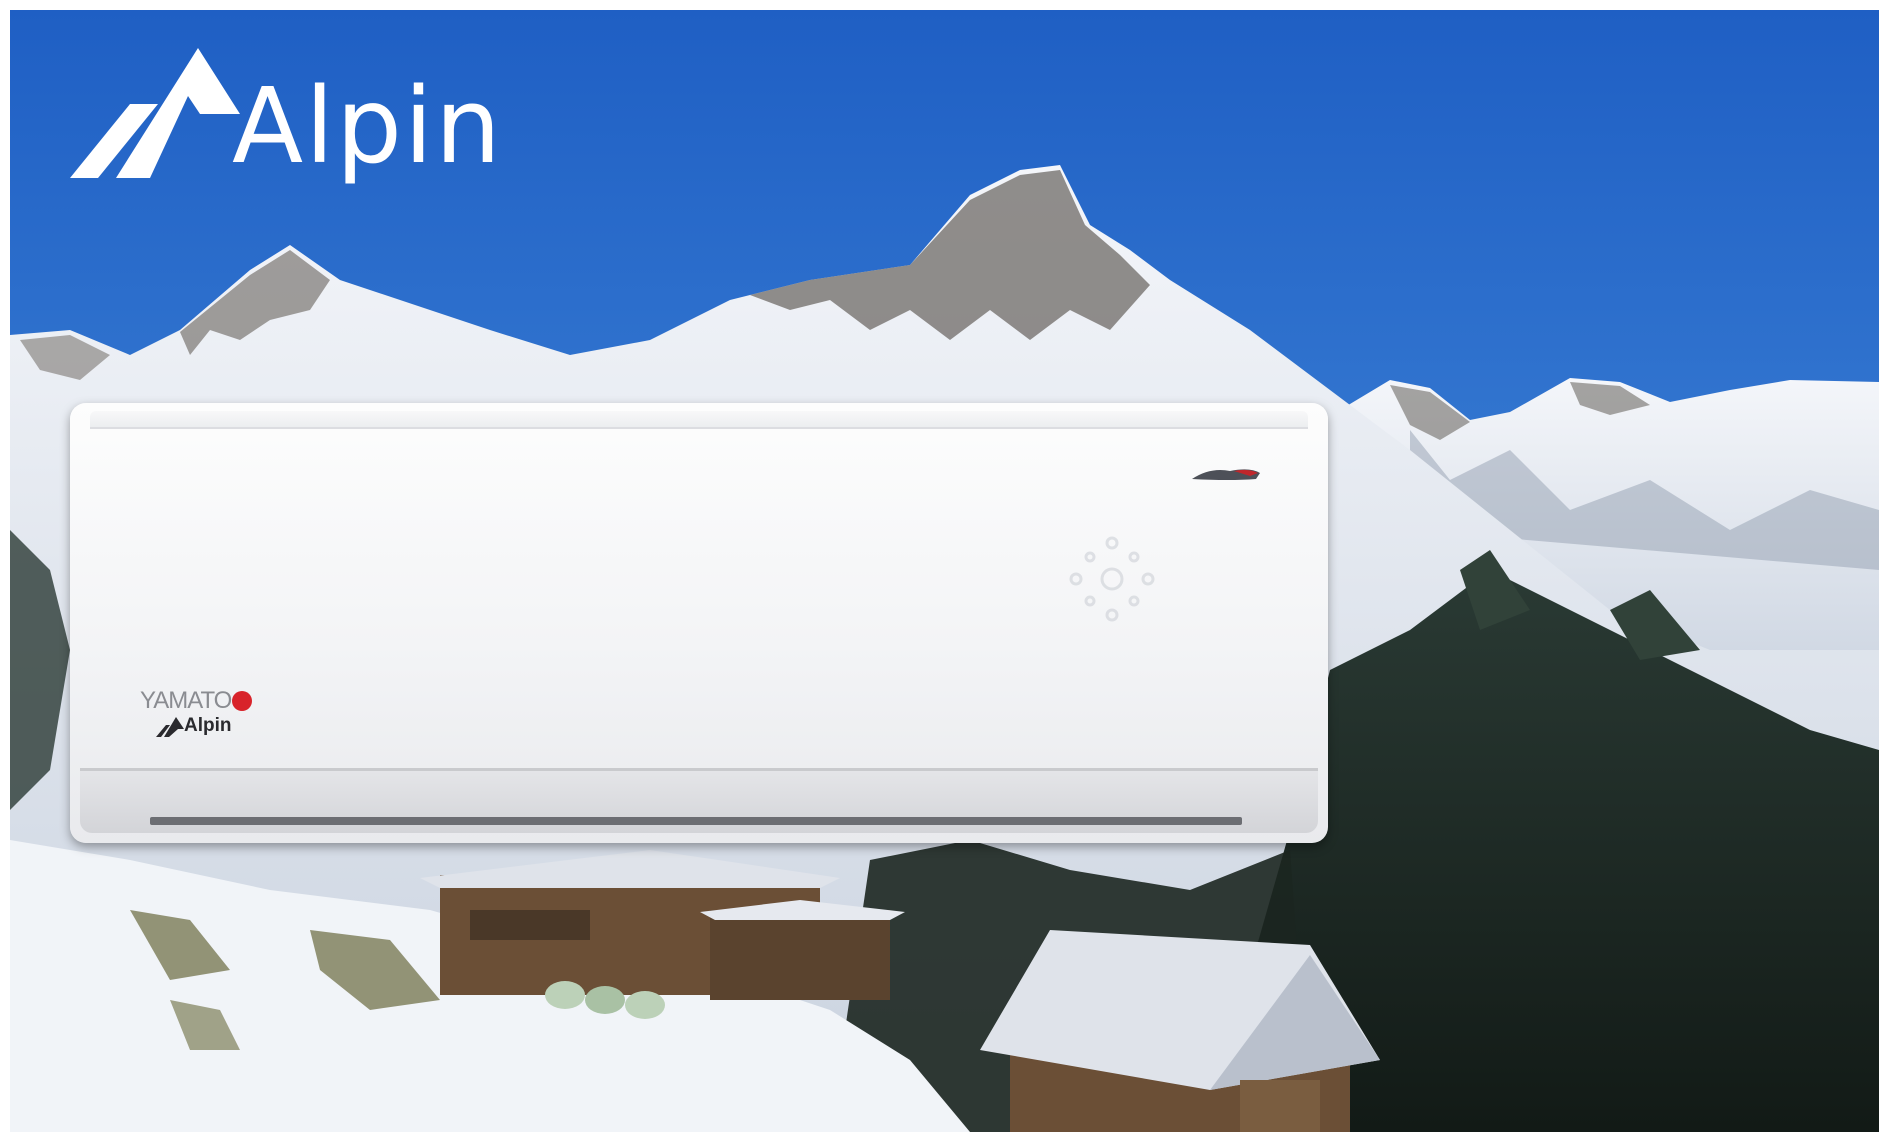  Describe the element at coordinates (170, 727) in the screenshot. I see `mountain-small-icon` at that location.